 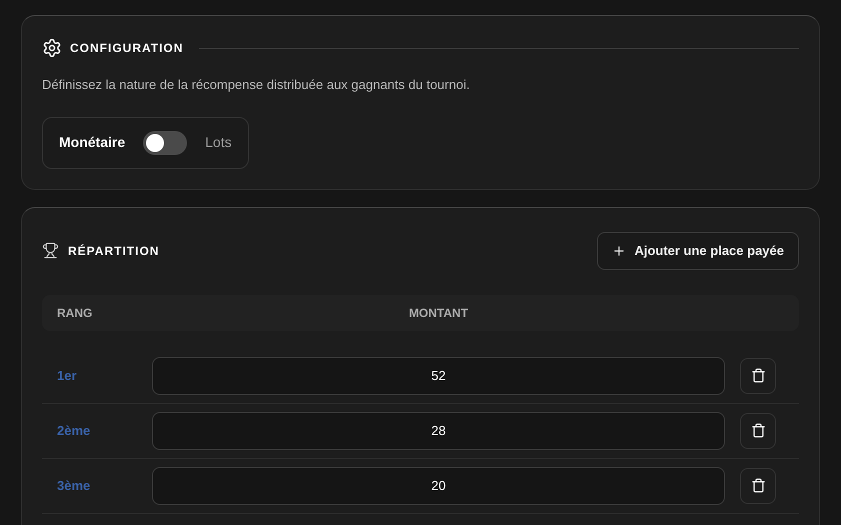 I want to click on column-header: MONTANT, so click(x=439, y=313).